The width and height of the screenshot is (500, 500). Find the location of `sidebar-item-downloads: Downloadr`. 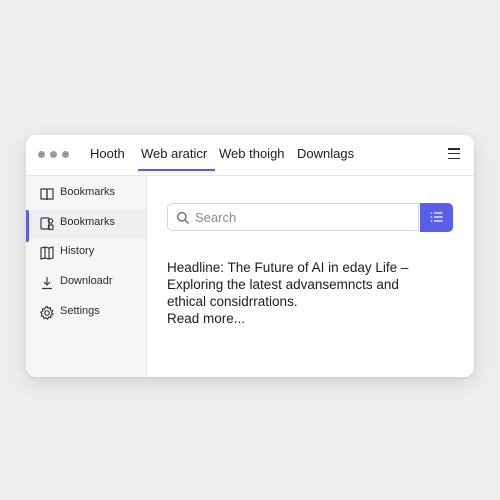

sidebar-item-downloads: Downloadr is located at coordinates (86, 283).